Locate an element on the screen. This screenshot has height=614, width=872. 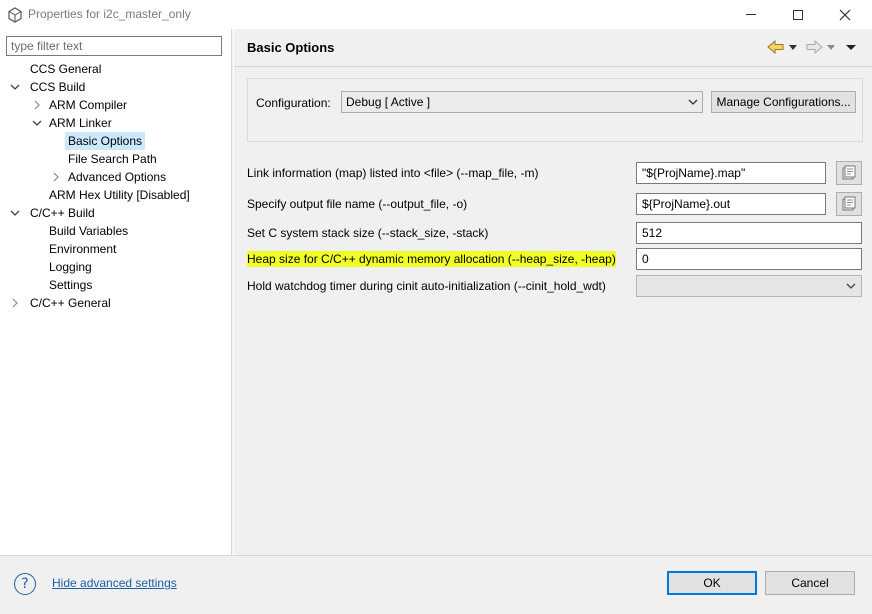
map-file-input: "${ProjName}.map" is located at coordinates (731, 173).